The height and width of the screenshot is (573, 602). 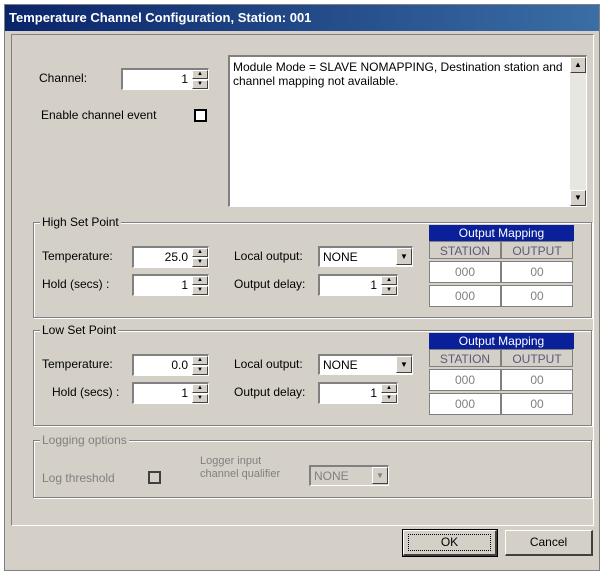 I want to click on high-local-output-value: NONE, so click(x=340, y=257).